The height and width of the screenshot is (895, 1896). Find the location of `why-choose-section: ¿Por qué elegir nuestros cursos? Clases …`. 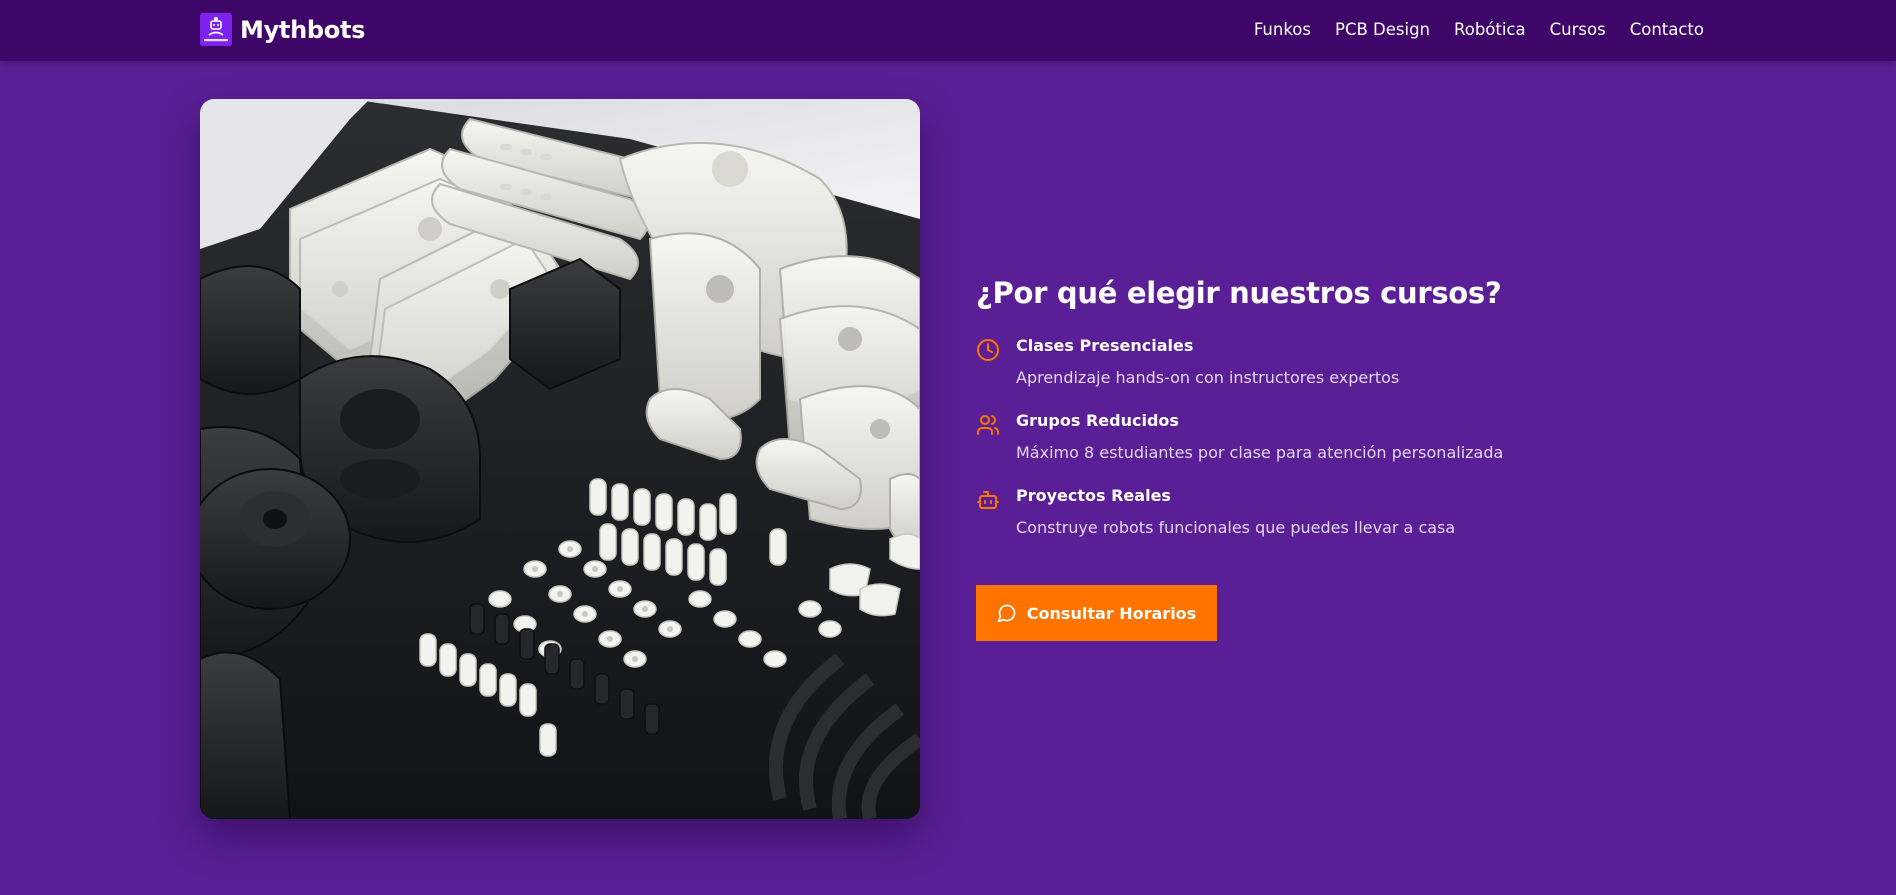

why-choose-section: ¿Por qué elegir nuestros cursos? Clases … is located at coordinates (1356, 418).